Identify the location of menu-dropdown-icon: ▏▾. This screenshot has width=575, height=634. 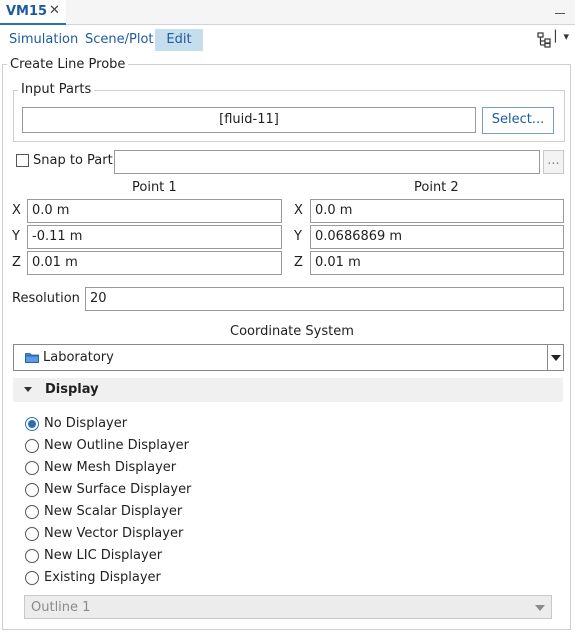
(562, 36).